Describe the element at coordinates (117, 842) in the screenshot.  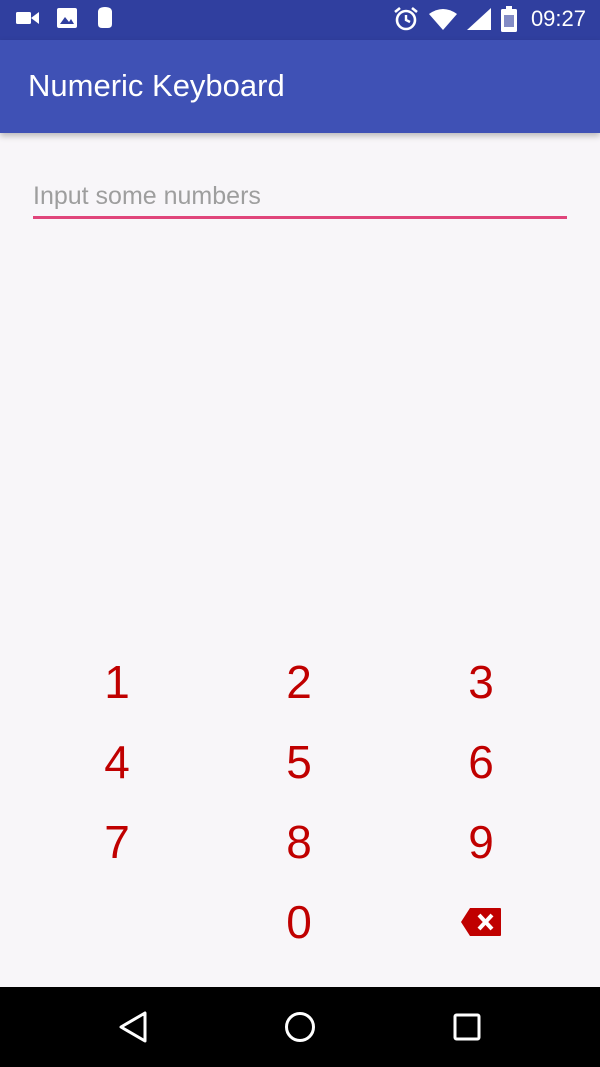
I see `key-7: 7` at that location.